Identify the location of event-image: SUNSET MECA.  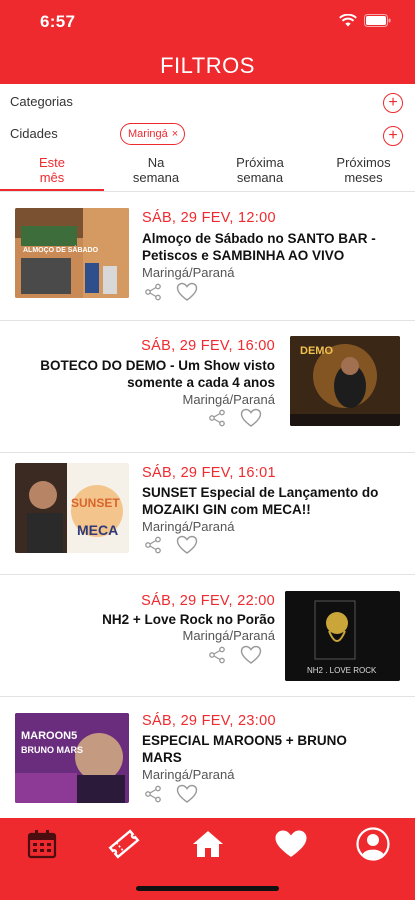
(72, 508).